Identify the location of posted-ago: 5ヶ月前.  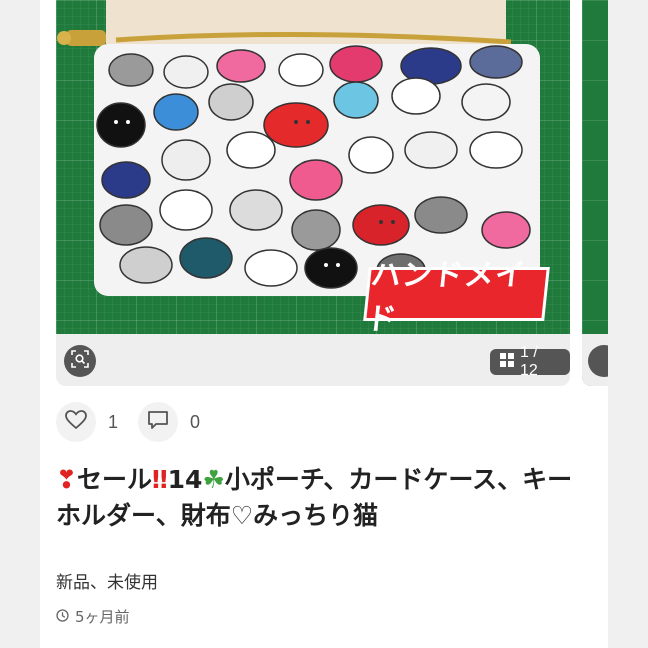
(102, 617).